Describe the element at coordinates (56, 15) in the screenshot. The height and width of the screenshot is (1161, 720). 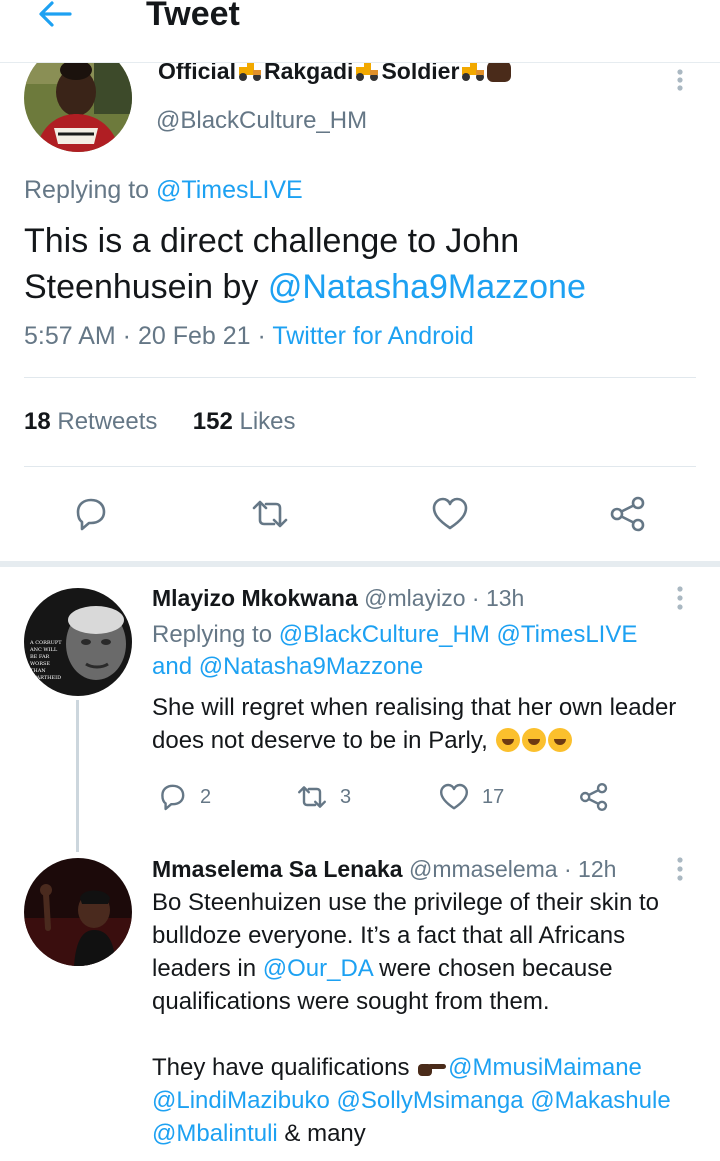
I see `arrow-left-icon` at that location.